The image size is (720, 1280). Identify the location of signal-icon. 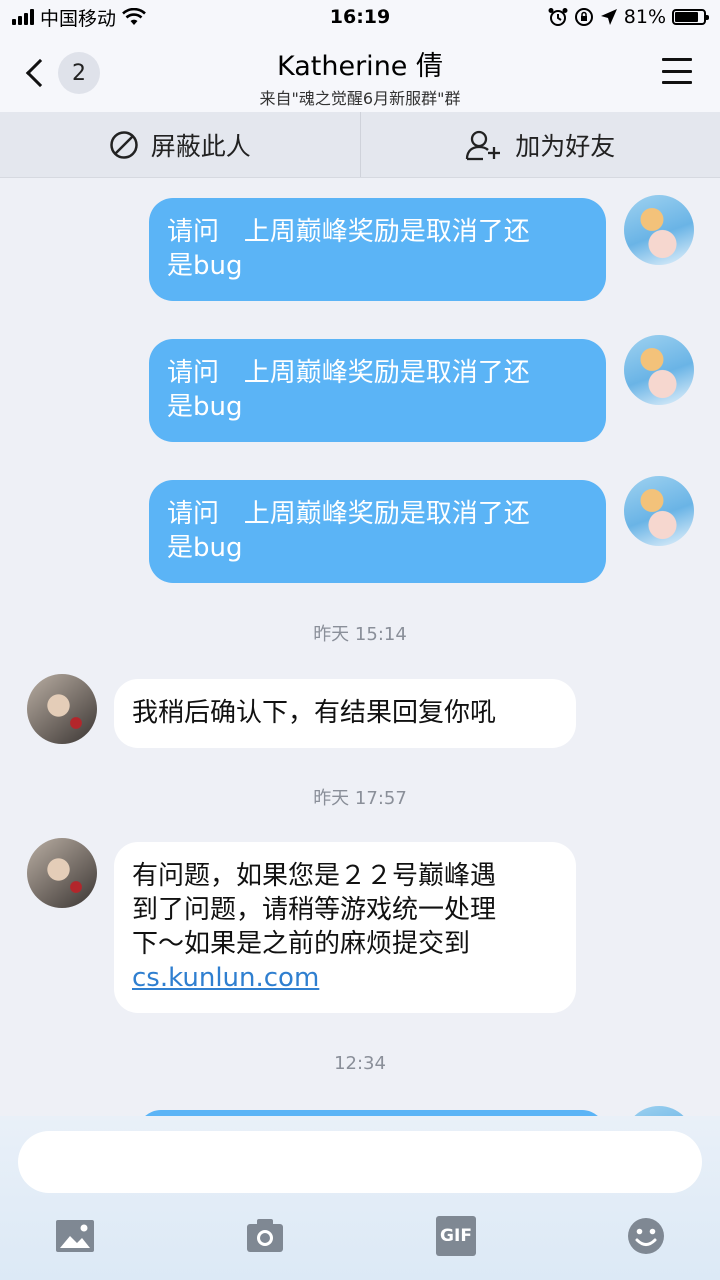
(23, 17).